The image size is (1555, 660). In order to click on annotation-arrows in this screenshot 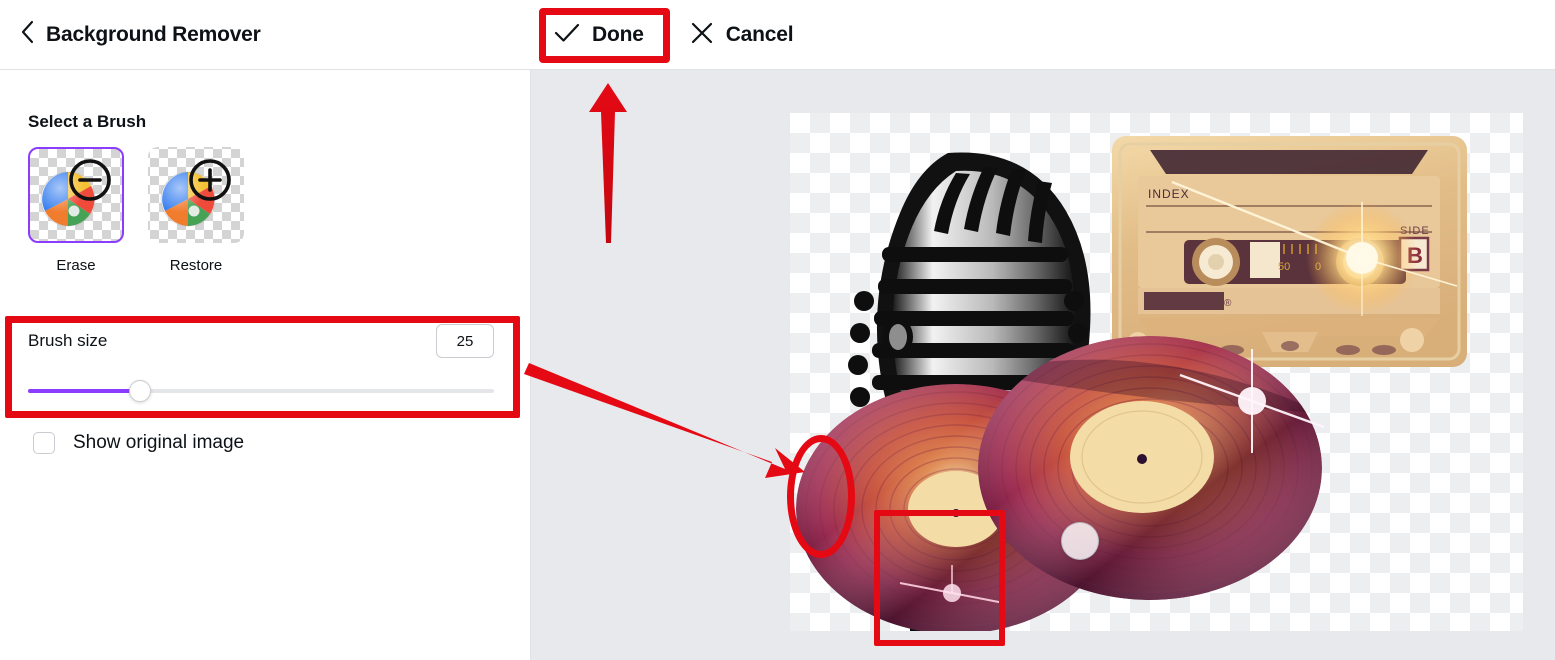, I will do `click(664, 280)`.